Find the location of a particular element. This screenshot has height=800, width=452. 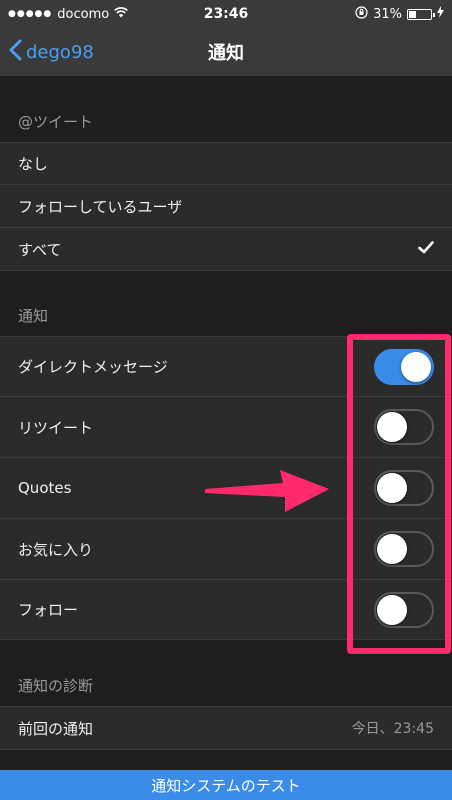

toggle-dm is located at coordinates (404, 366).